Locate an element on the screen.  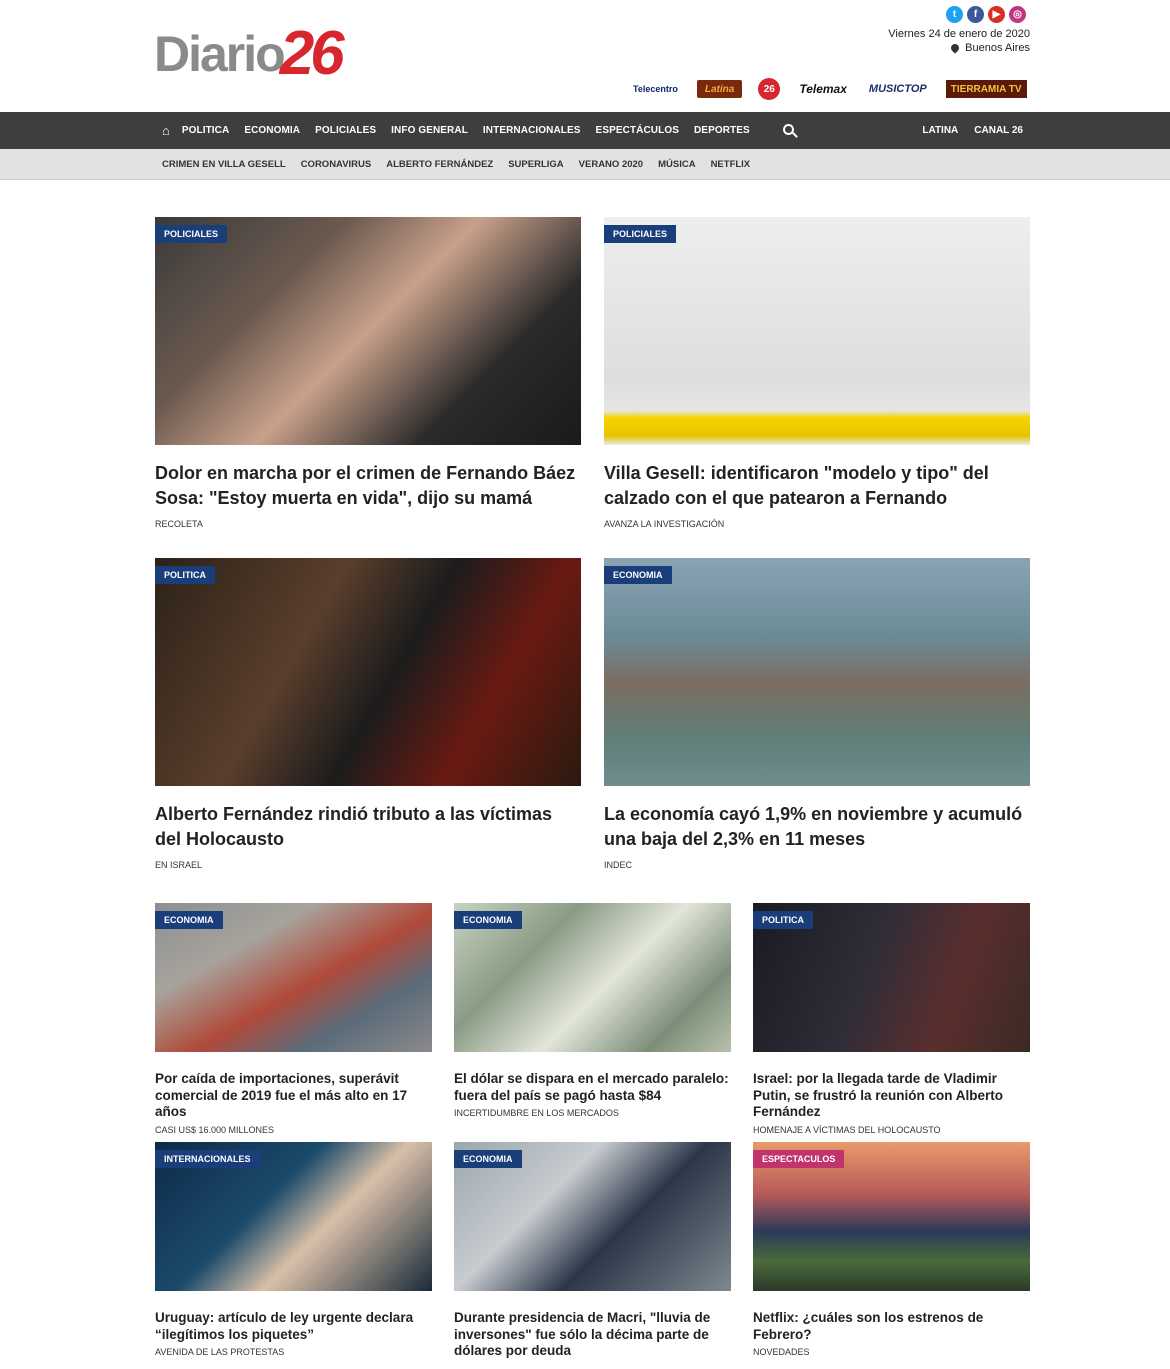
instagram-icon: ◎ is located at coordinates (1017, 14).